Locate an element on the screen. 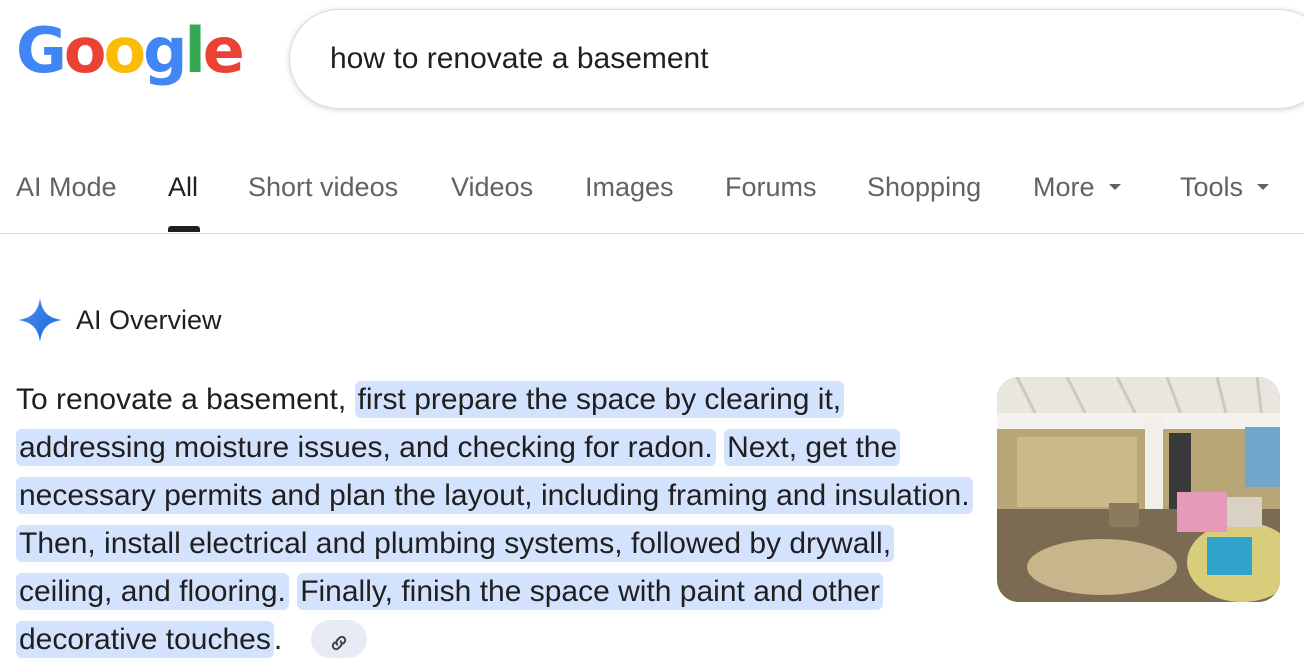  tab-all: All is located at coordinates (183, 187).